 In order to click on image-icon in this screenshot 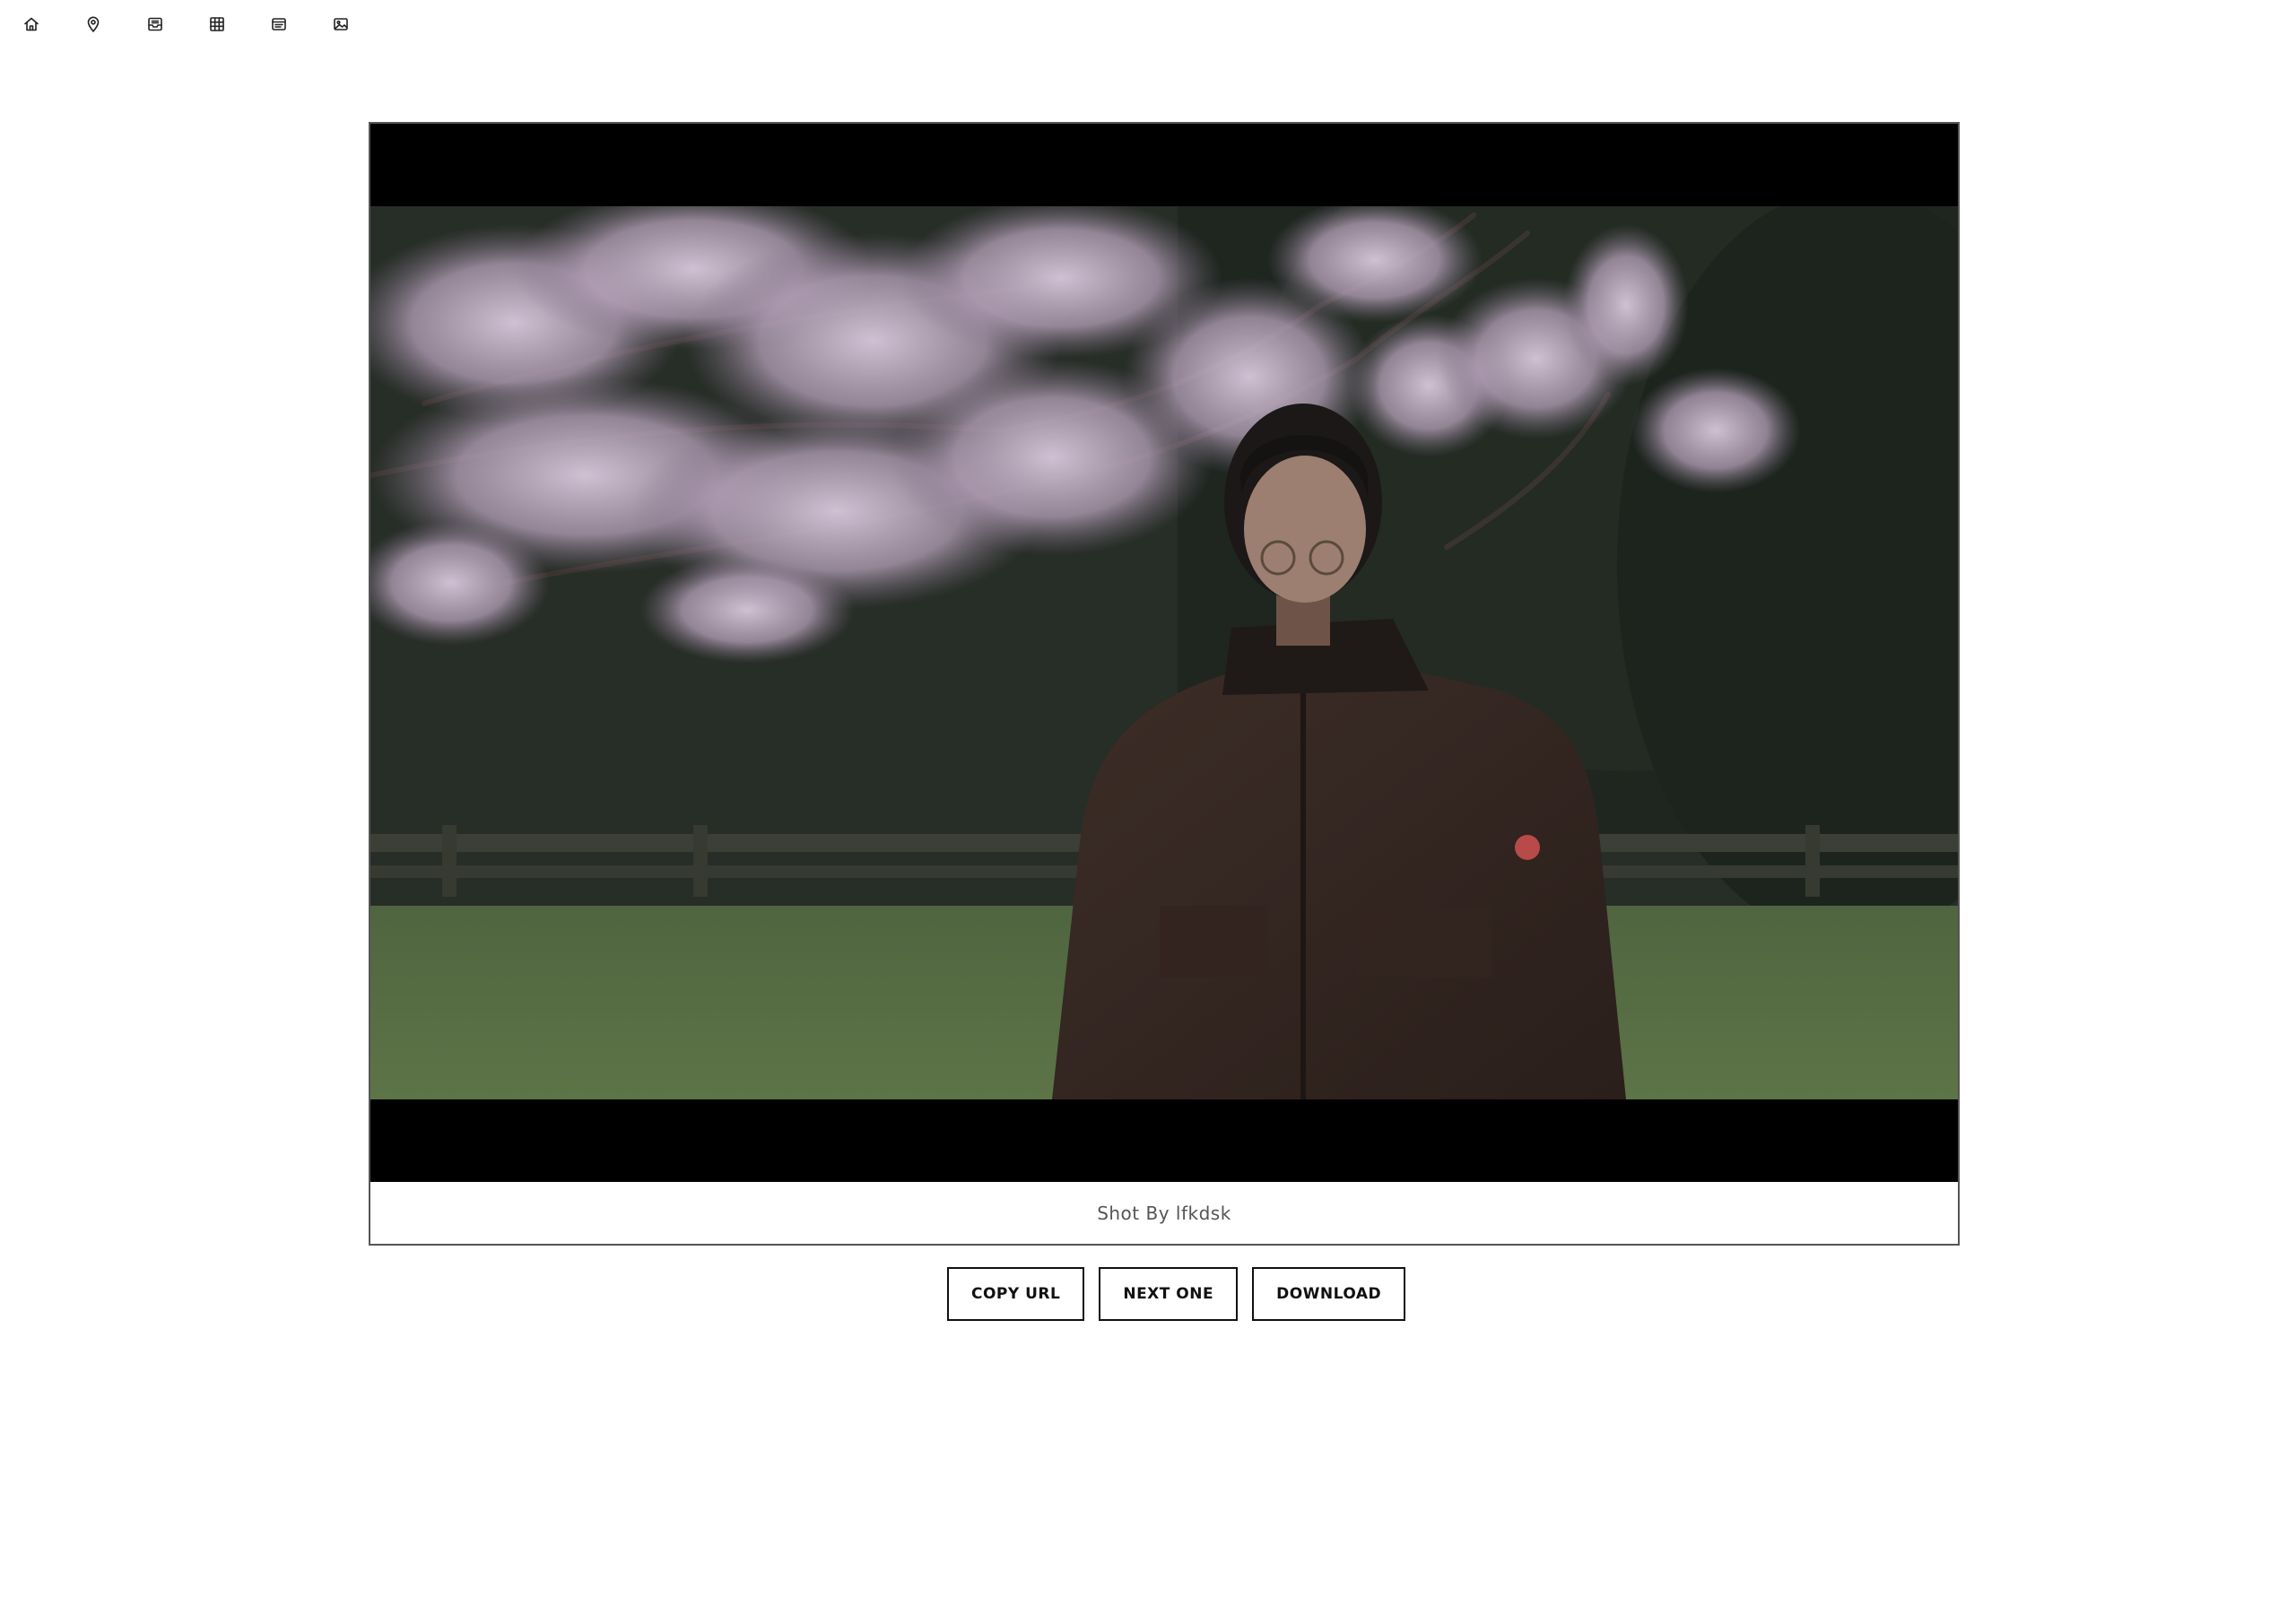, I will do `click(340, 24)`.